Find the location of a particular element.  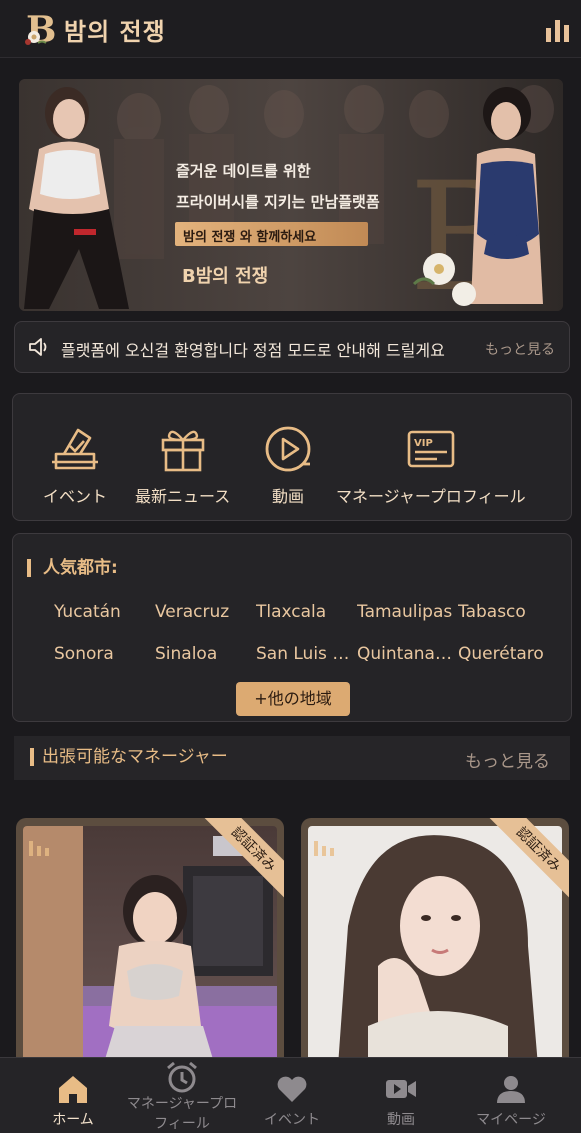

tab-label: マネージャープロフィール is located at coordinates (182, 1114).